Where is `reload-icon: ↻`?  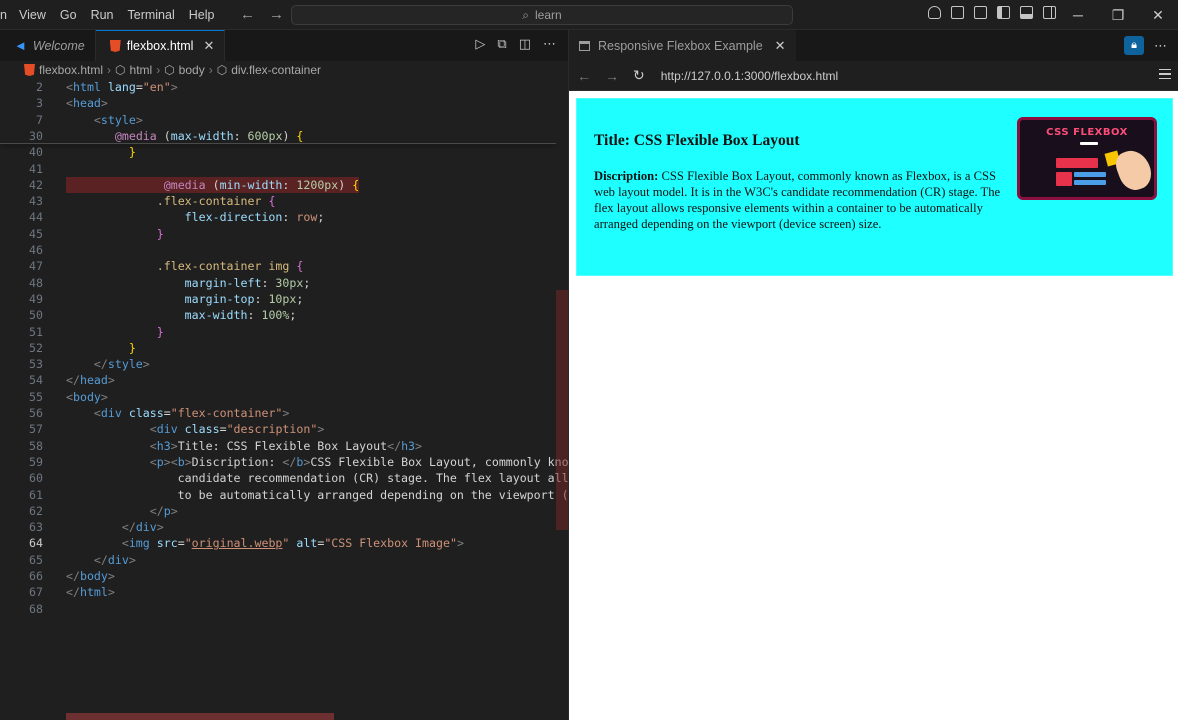 reload-icon: ↻ is located at coordinates (639, 75).